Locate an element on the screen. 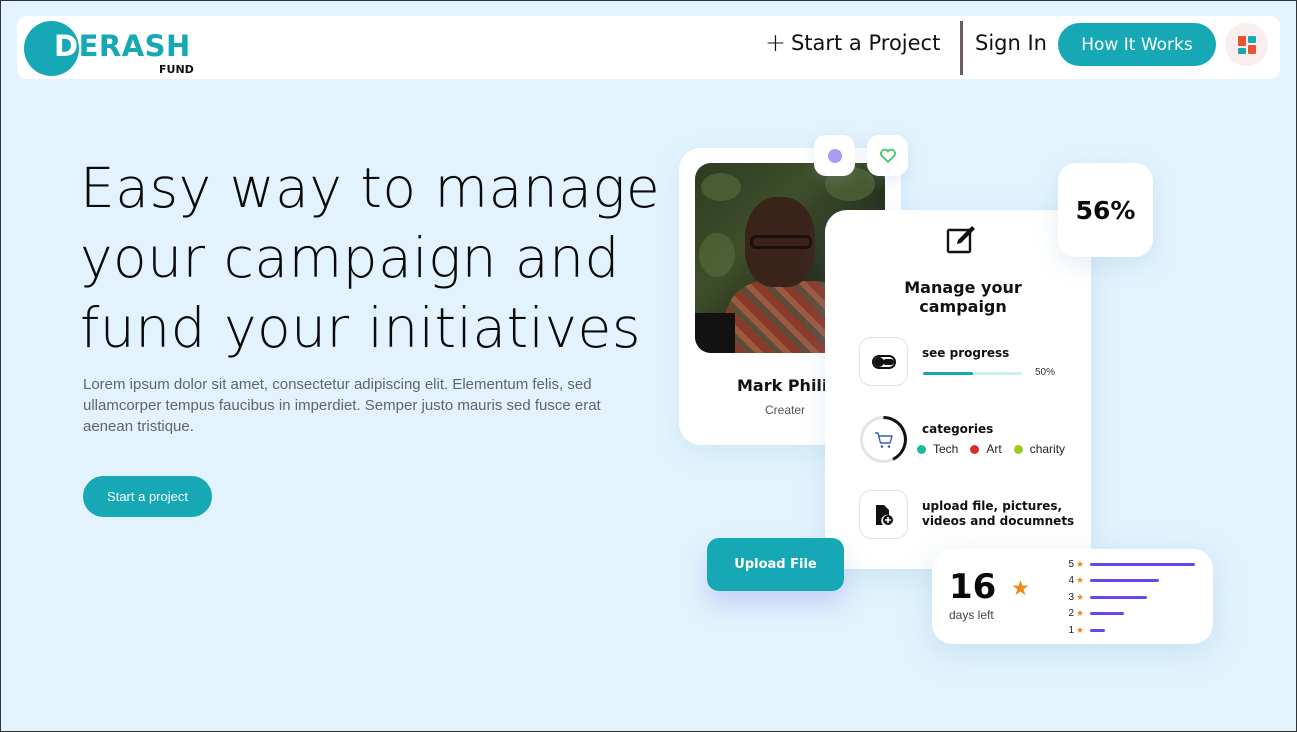  category-charity: charity is located at coordinates (1039, 449).